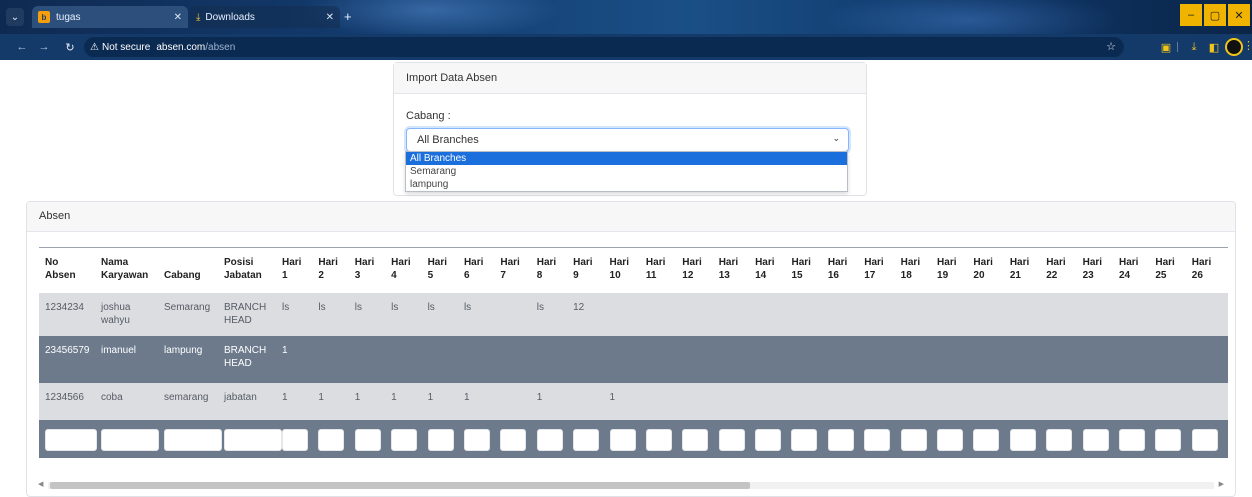 The height and width of the screenshot is (497, 1252). I want to click on tab-downloads: ⤓ Downloads ✕, so click(265, 17).